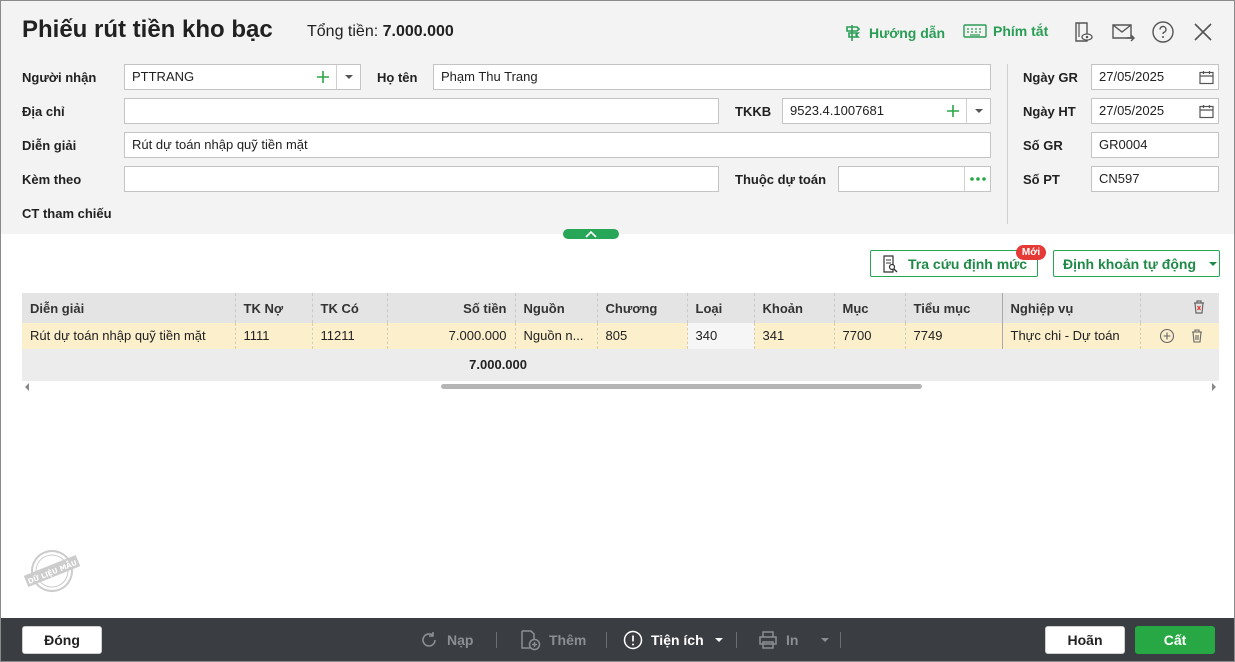  I want to click on col-header: Chương, so click(642, 308).